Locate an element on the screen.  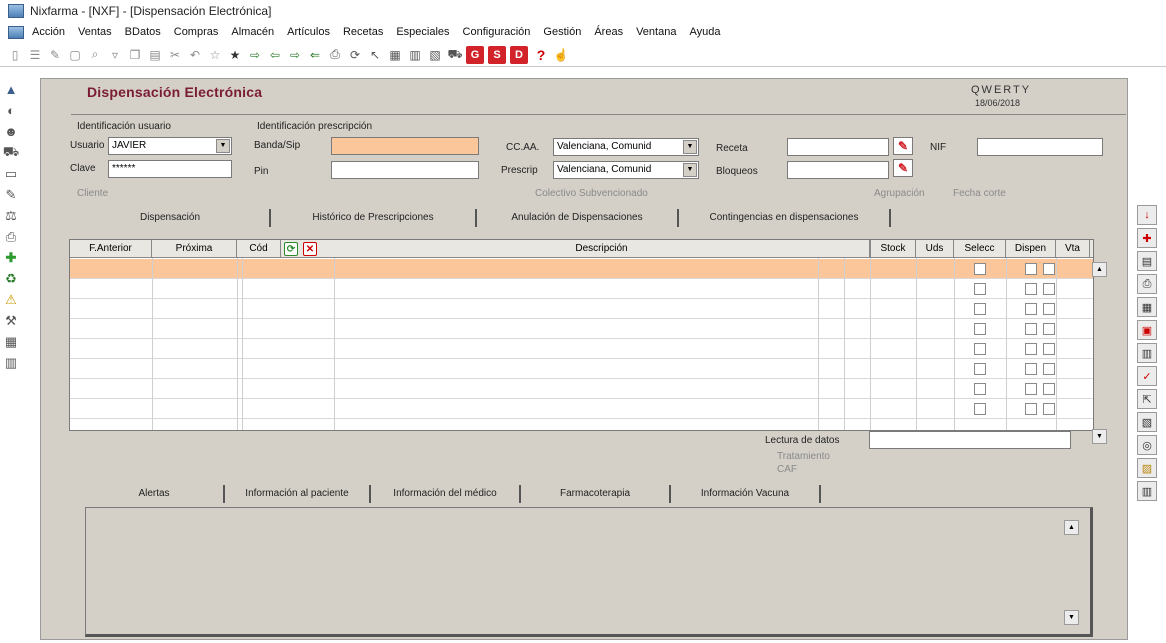
tab-historico: Histórico de Prescripciones is located at coordinates (374, 218).